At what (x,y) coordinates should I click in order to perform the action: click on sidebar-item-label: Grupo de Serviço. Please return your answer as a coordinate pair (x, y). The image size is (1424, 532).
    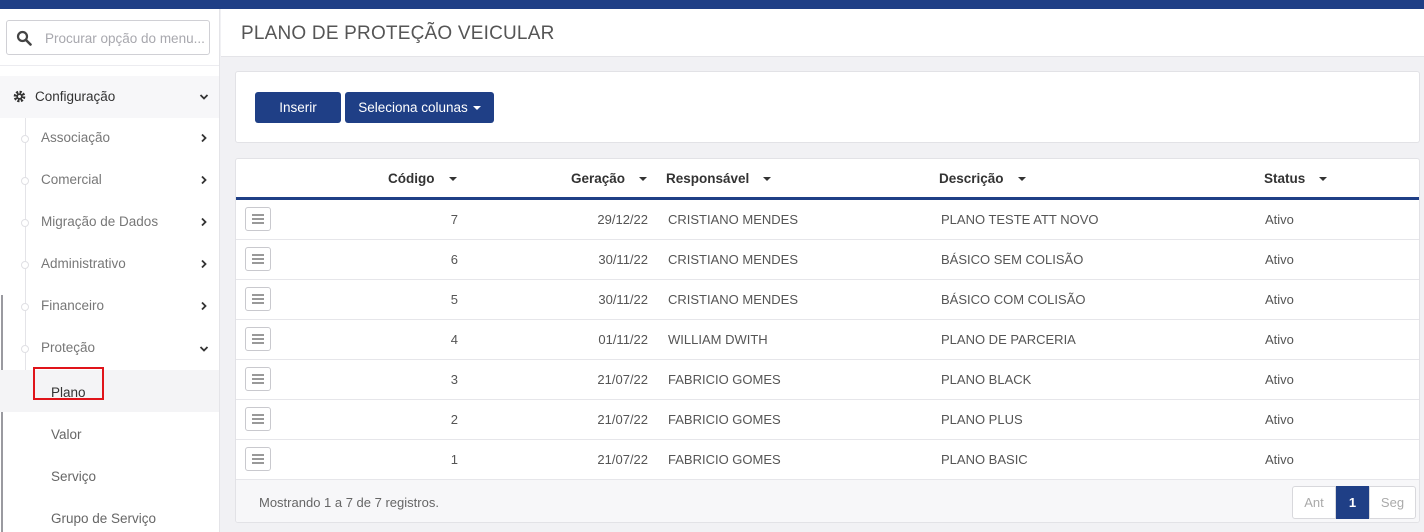
    Looking at the image, I should click on (104, 518).